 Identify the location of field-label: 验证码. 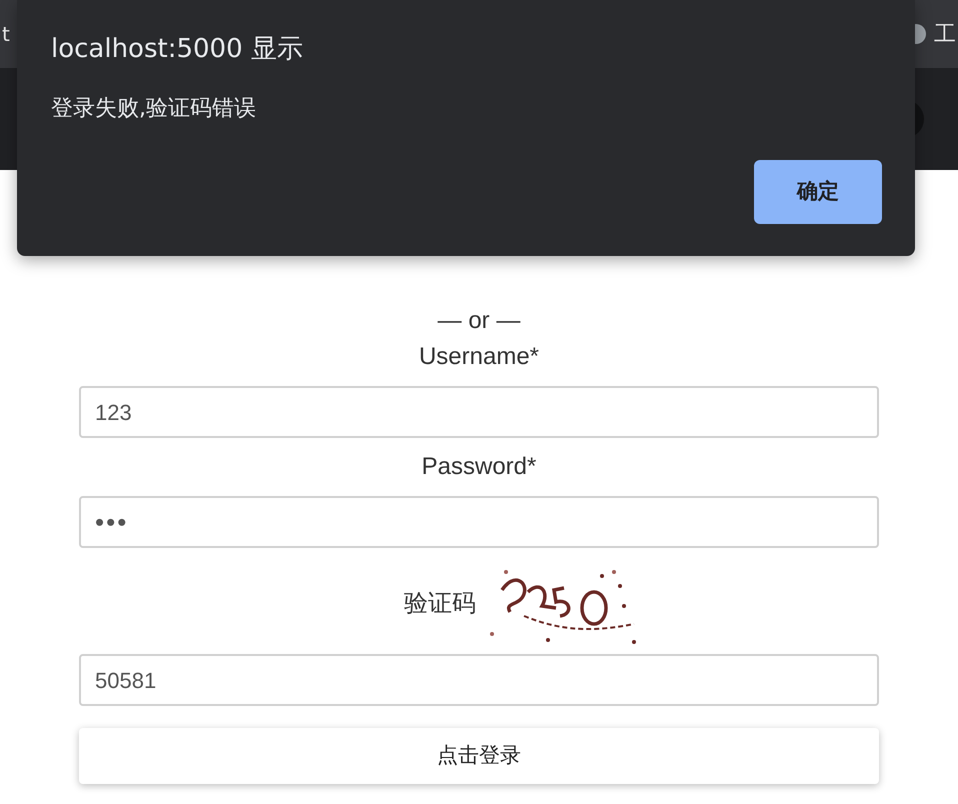
(440, 604).